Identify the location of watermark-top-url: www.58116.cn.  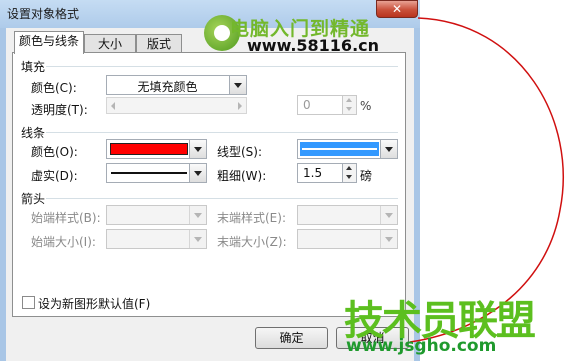
(313, 45).